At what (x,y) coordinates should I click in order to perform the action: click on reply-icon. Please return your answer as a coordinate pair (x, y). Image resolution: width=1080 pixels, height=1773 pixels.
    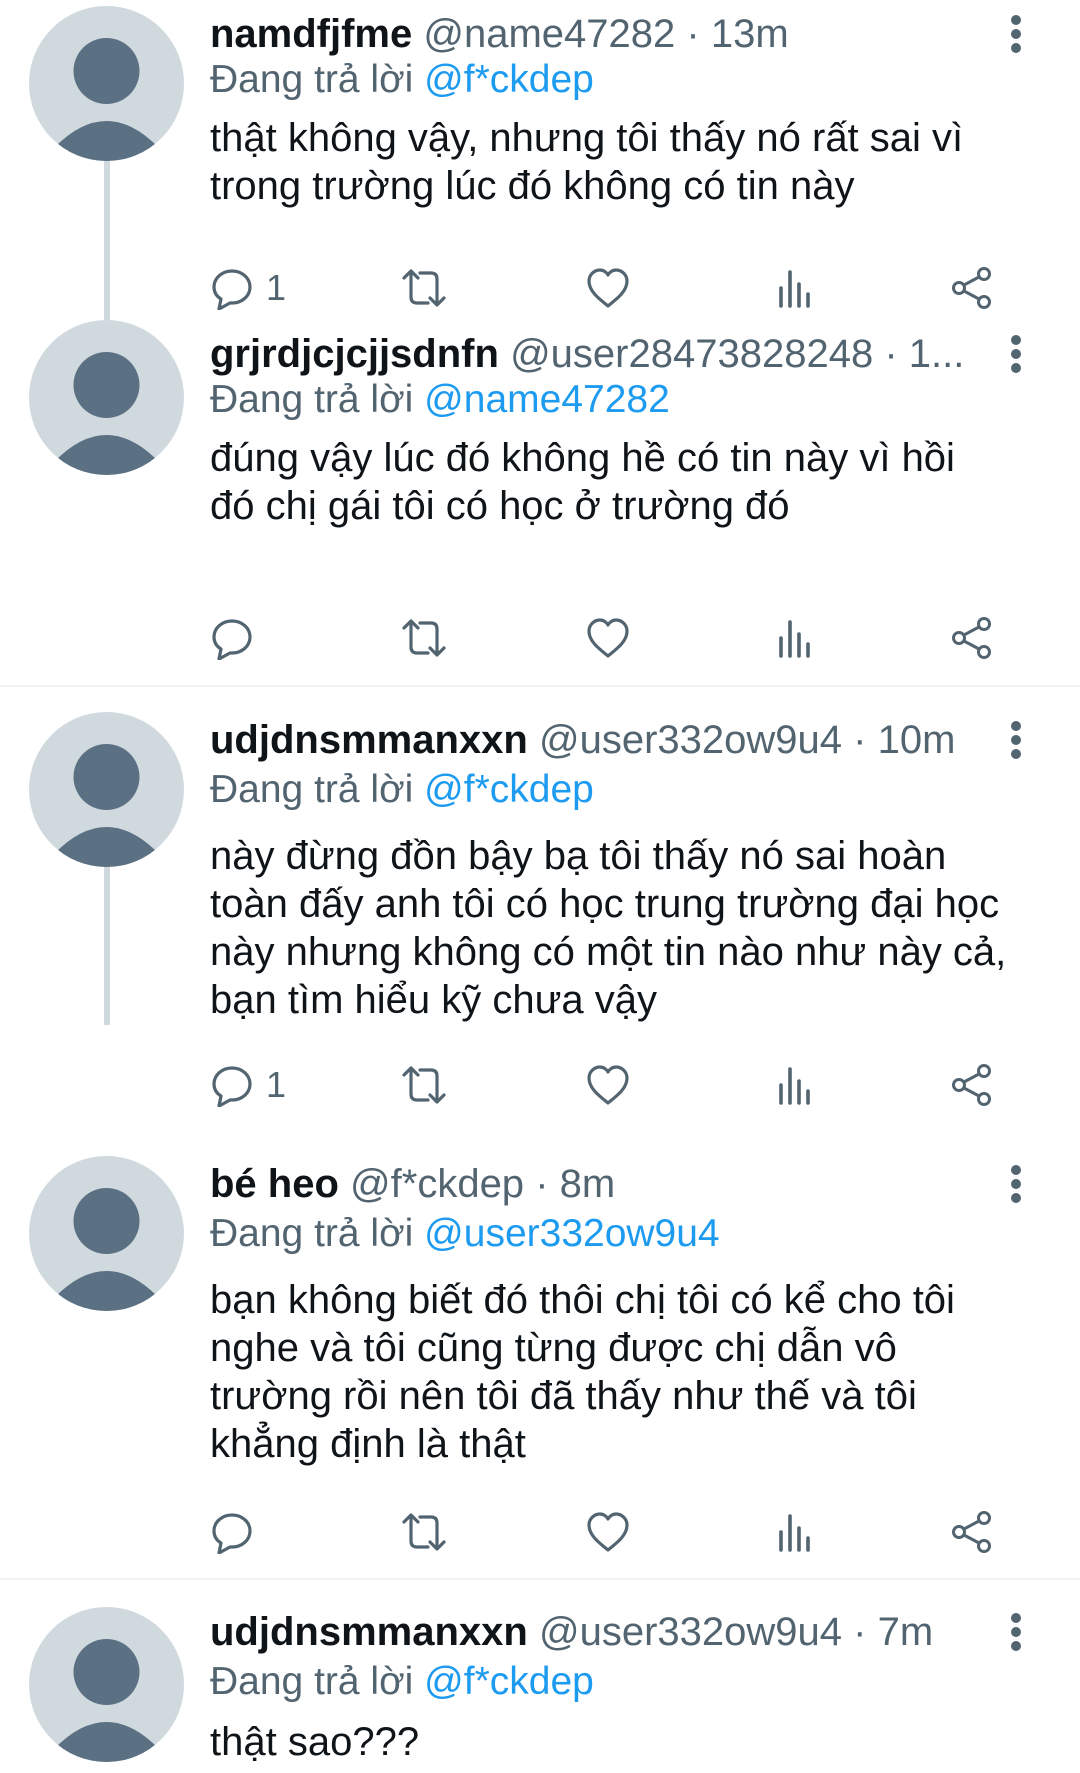
    Looking at the image, I should click on (232, 1086).